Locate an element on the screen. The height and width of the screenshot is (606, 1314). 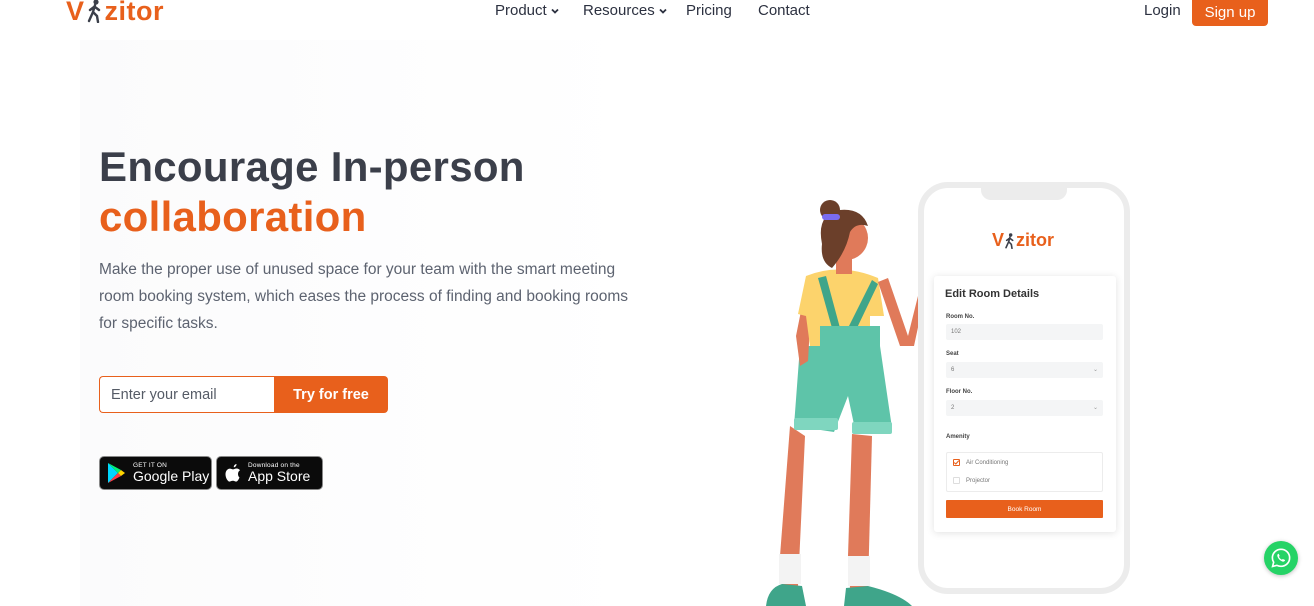
nav-pricing-label: Pricing is located at coordinates (709, 10).